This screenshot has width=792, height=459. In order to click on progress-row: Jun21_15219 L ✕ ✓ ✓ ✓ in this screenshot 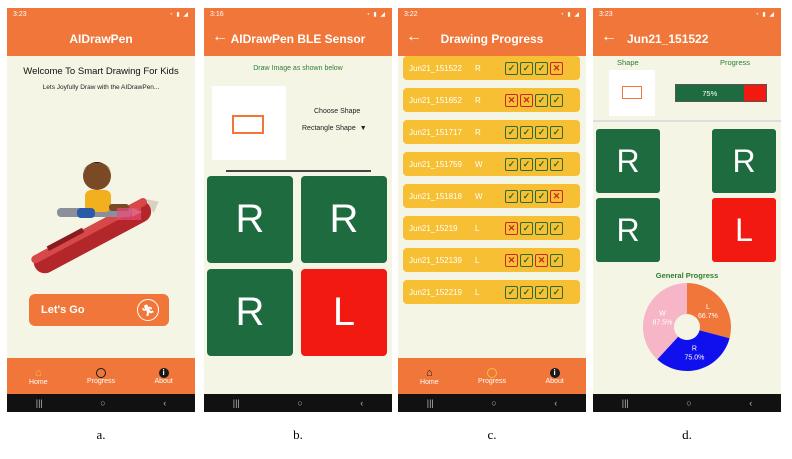, I will do `click(491, 228)`.